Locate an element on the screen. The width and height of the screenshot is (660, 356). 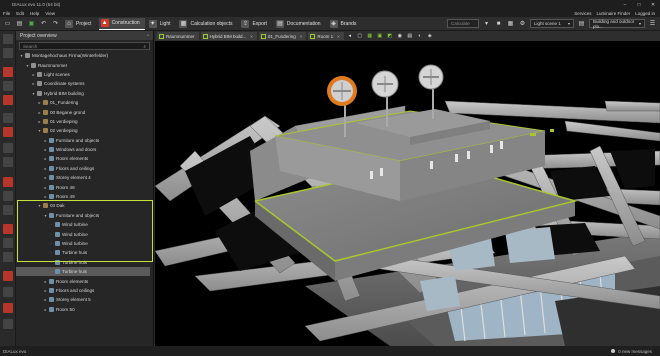
menu-icon: ☰ is located at coordinates (652, 23).